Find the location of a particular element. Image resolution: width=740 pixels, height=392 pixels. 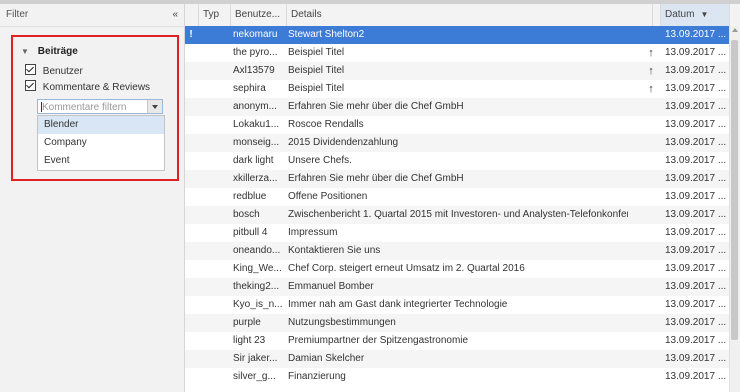

row-details: Premiumpartner der Spitzengastronomie is located at coordinates (378, 340).